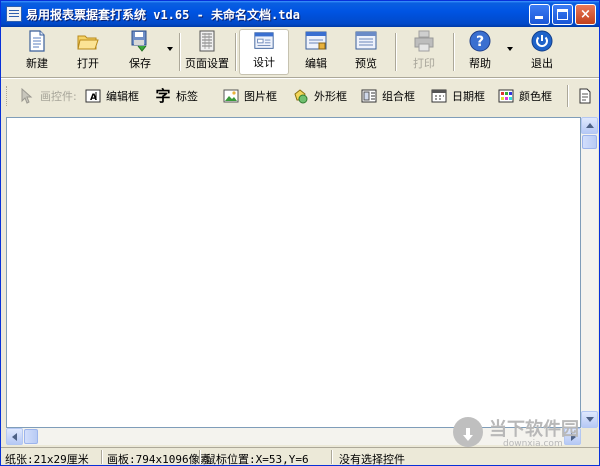 This screenshot has width=600, height=466. What do you see at coordinates (264, 40) in the screenshot?
I see `design-window-icon` at bounding box center [264, 40].